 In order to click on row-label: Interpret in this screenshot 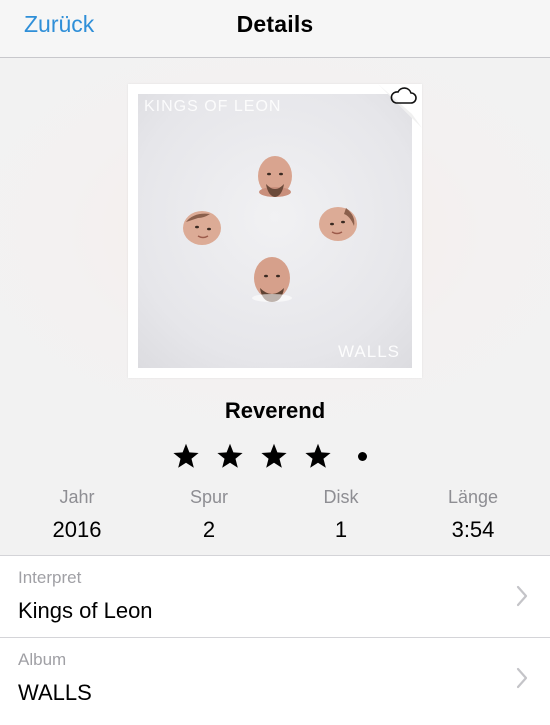, I will do `click(50, 577)`.